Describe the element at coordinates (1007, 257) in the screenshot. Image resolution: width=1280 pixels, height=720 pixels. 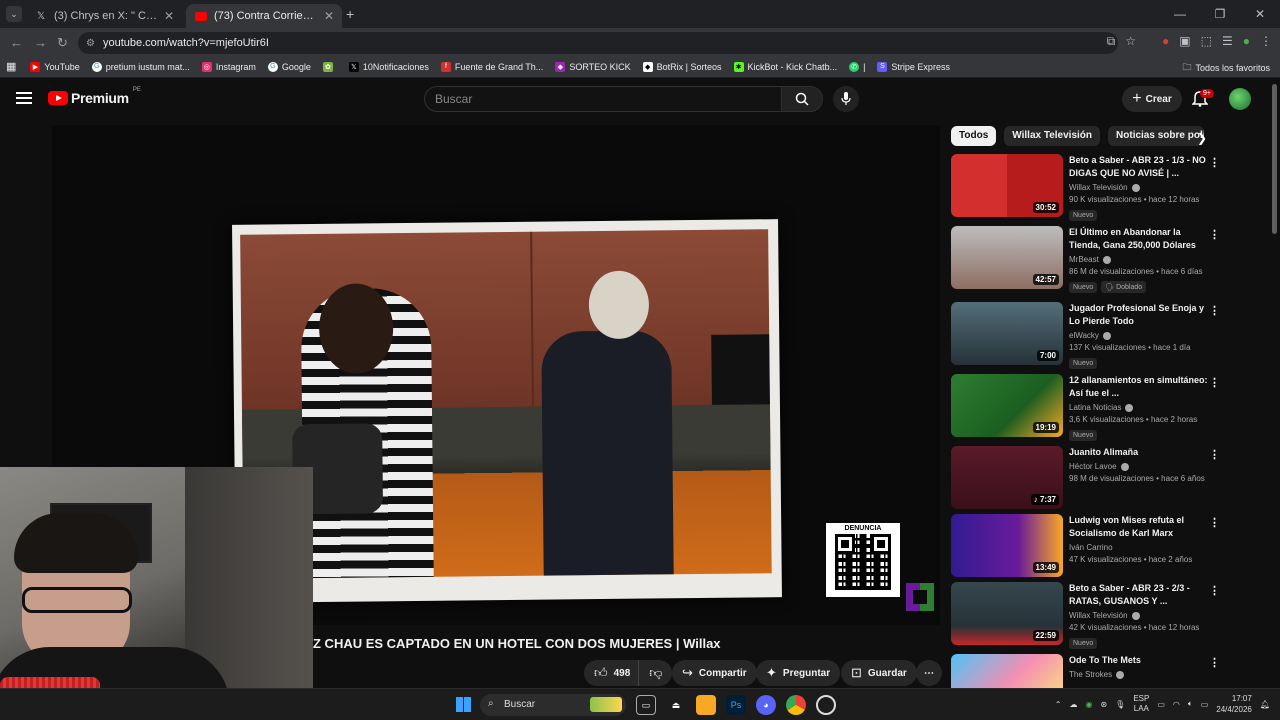
I see `video-thumbnail: 42:57` at that location.